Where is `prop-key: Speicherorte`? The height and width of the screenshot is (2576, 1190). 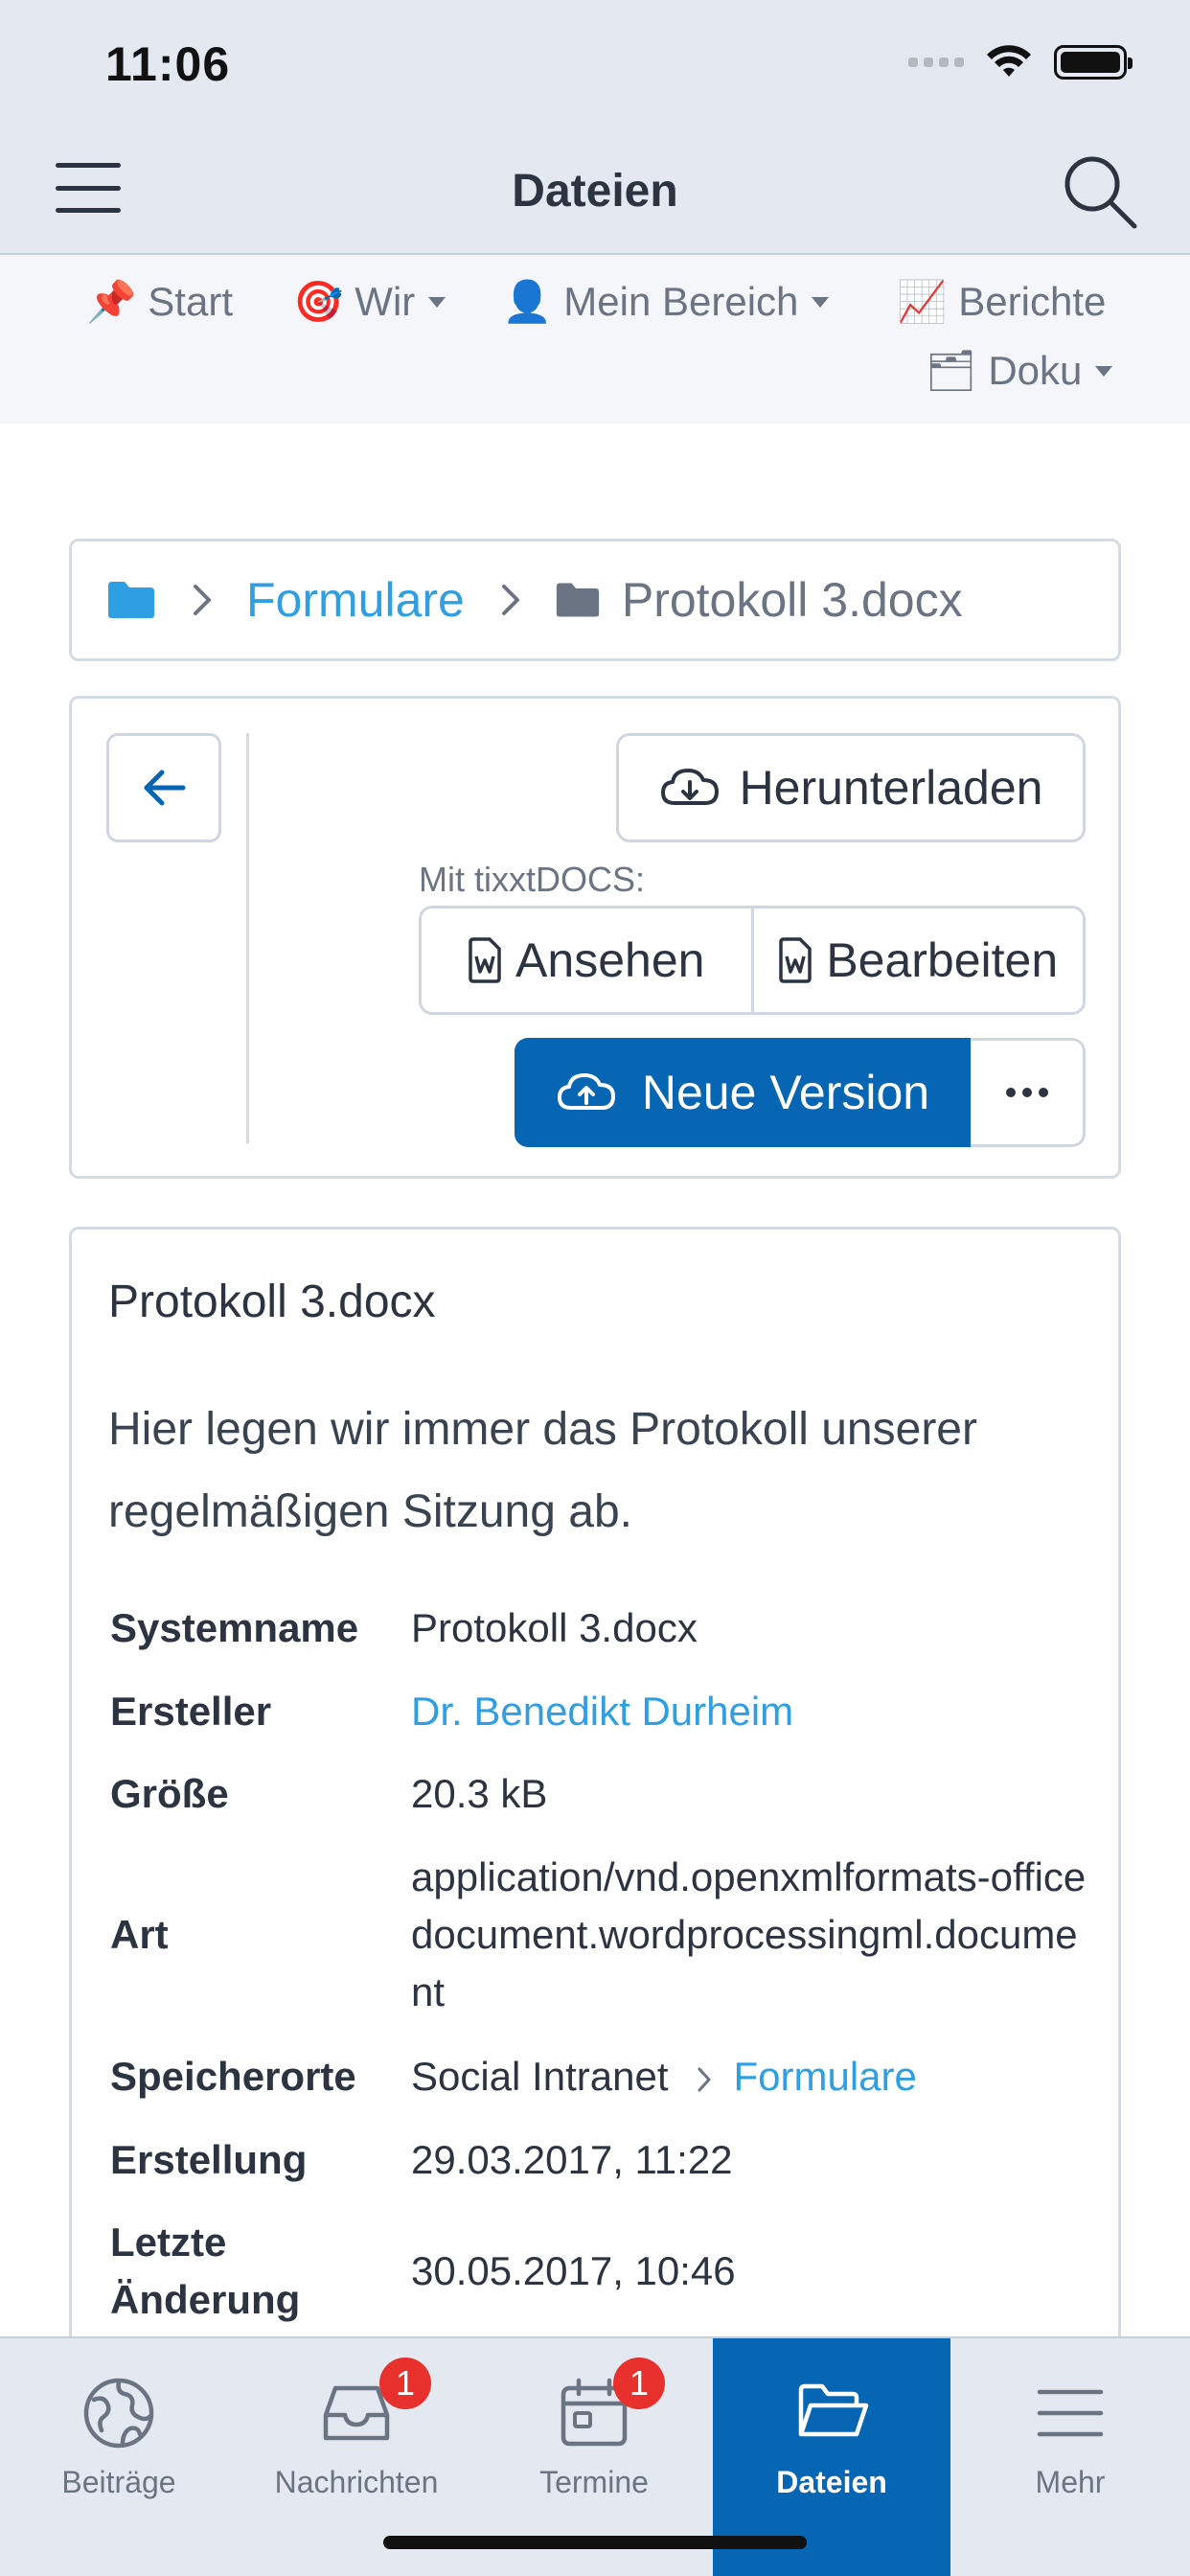
prop-key: Speicherorte is located at coordinates (233, 2076).